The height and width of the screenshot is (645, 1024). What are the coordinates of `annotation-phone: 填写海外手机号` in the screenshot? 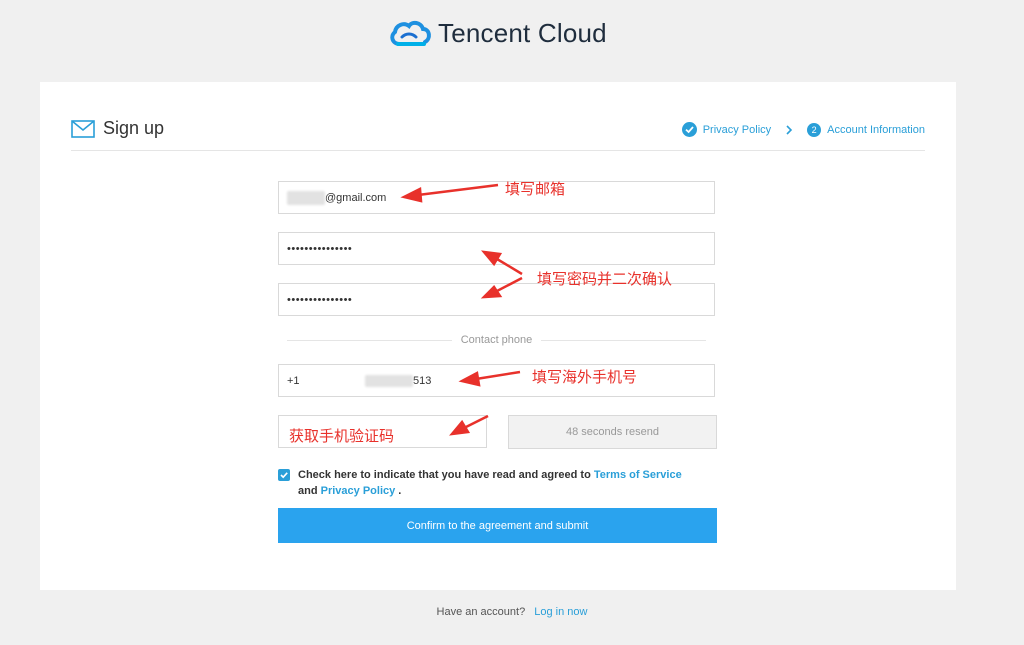 It's located at (585, 377).